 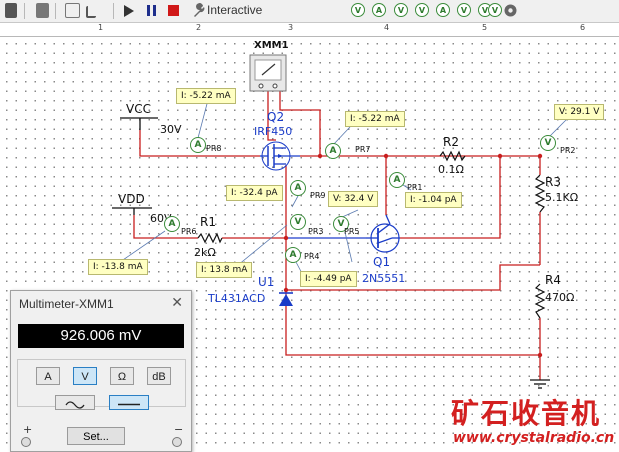 I want to click on q2-ref: Q2, so click(x=275, y=117).